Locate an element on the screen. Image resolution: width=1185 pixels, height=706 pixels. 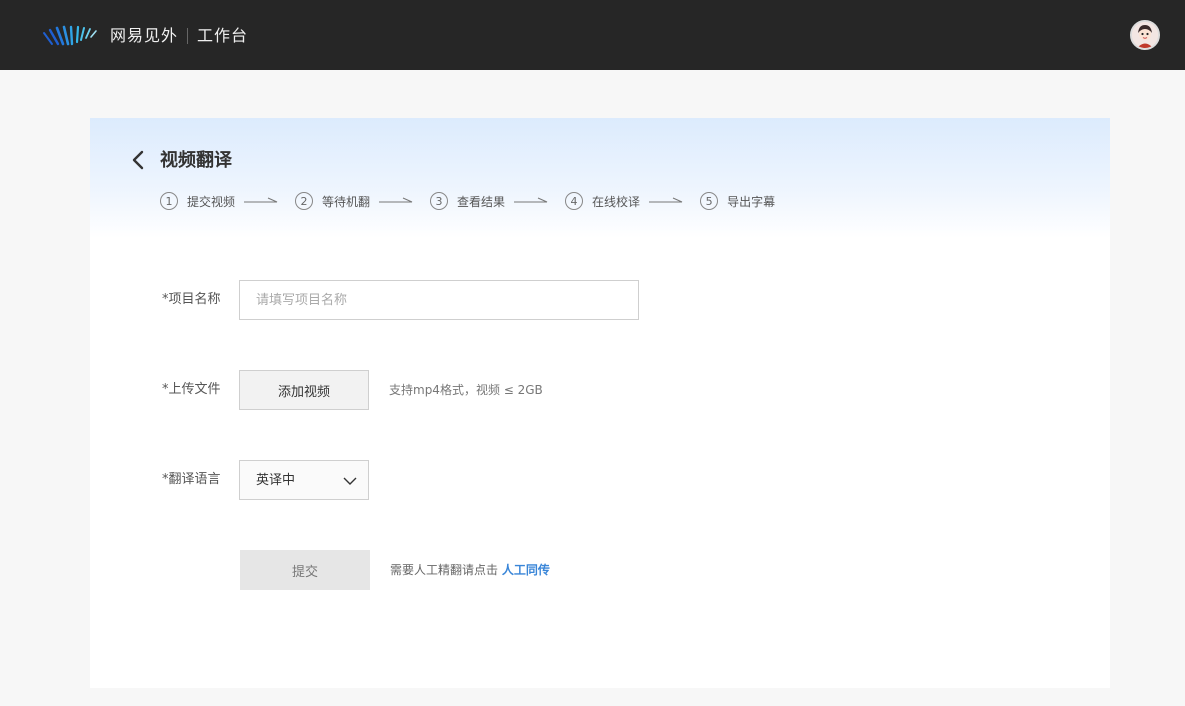
progress-steps: 1 提交视频 2 等待机翻 3 查看结果 4 在线校译 5 导出字幕 is located at coordinates (467, 201).